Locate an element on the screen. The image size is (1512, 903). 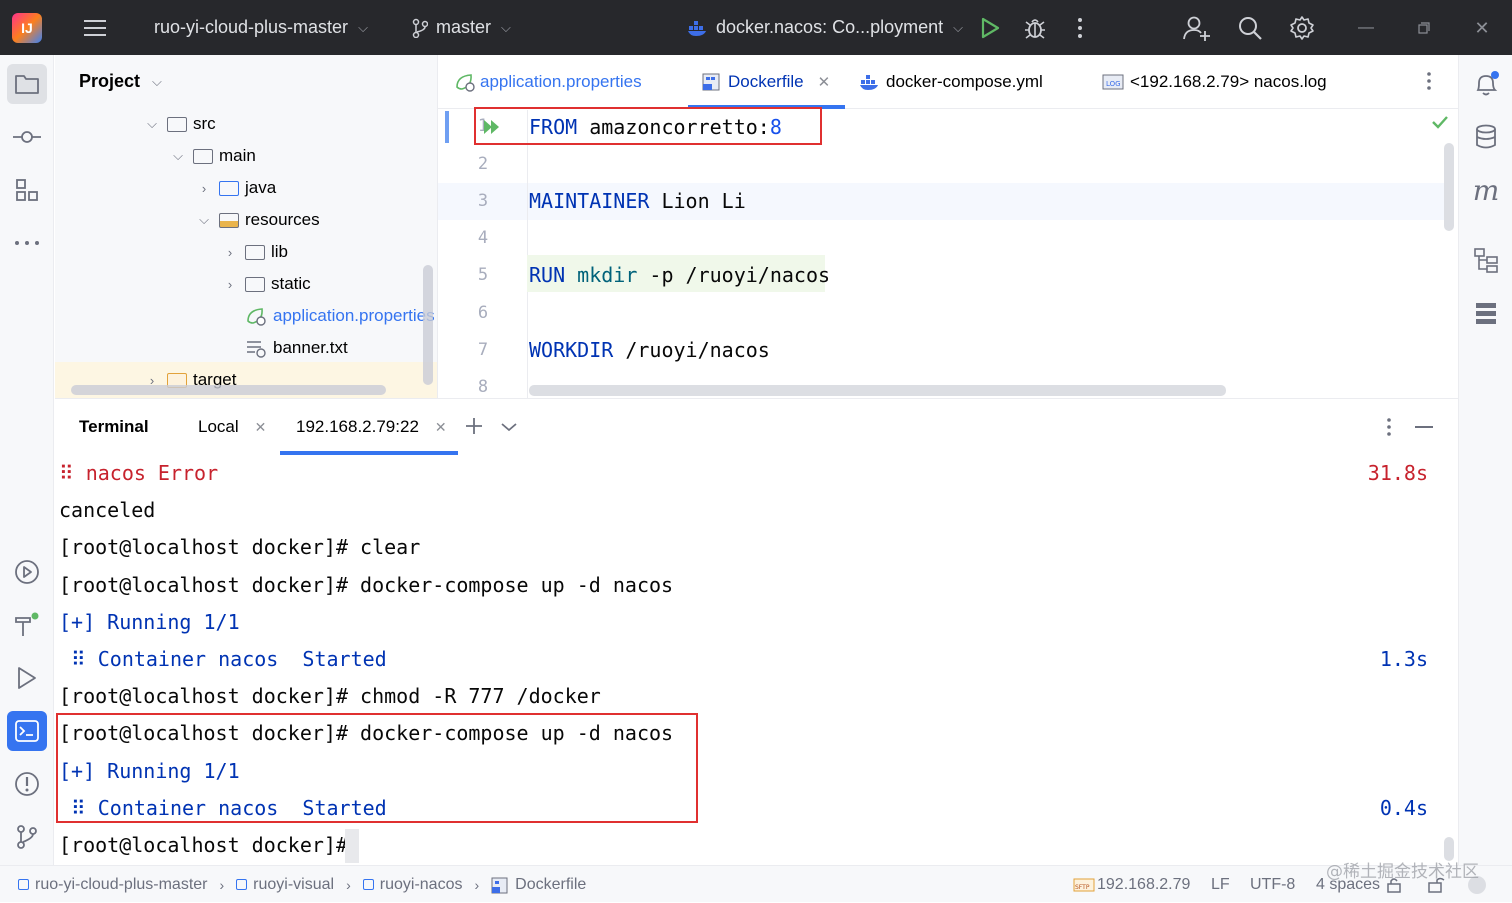
tree-item-label: static is located at coordinates (291, 283).